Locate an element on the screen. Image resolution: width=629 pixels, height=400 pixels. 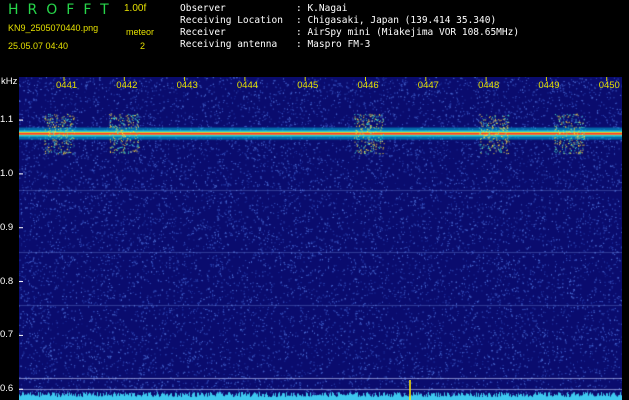
x-tick-label: 0443 is located at coordinates (187, 85).